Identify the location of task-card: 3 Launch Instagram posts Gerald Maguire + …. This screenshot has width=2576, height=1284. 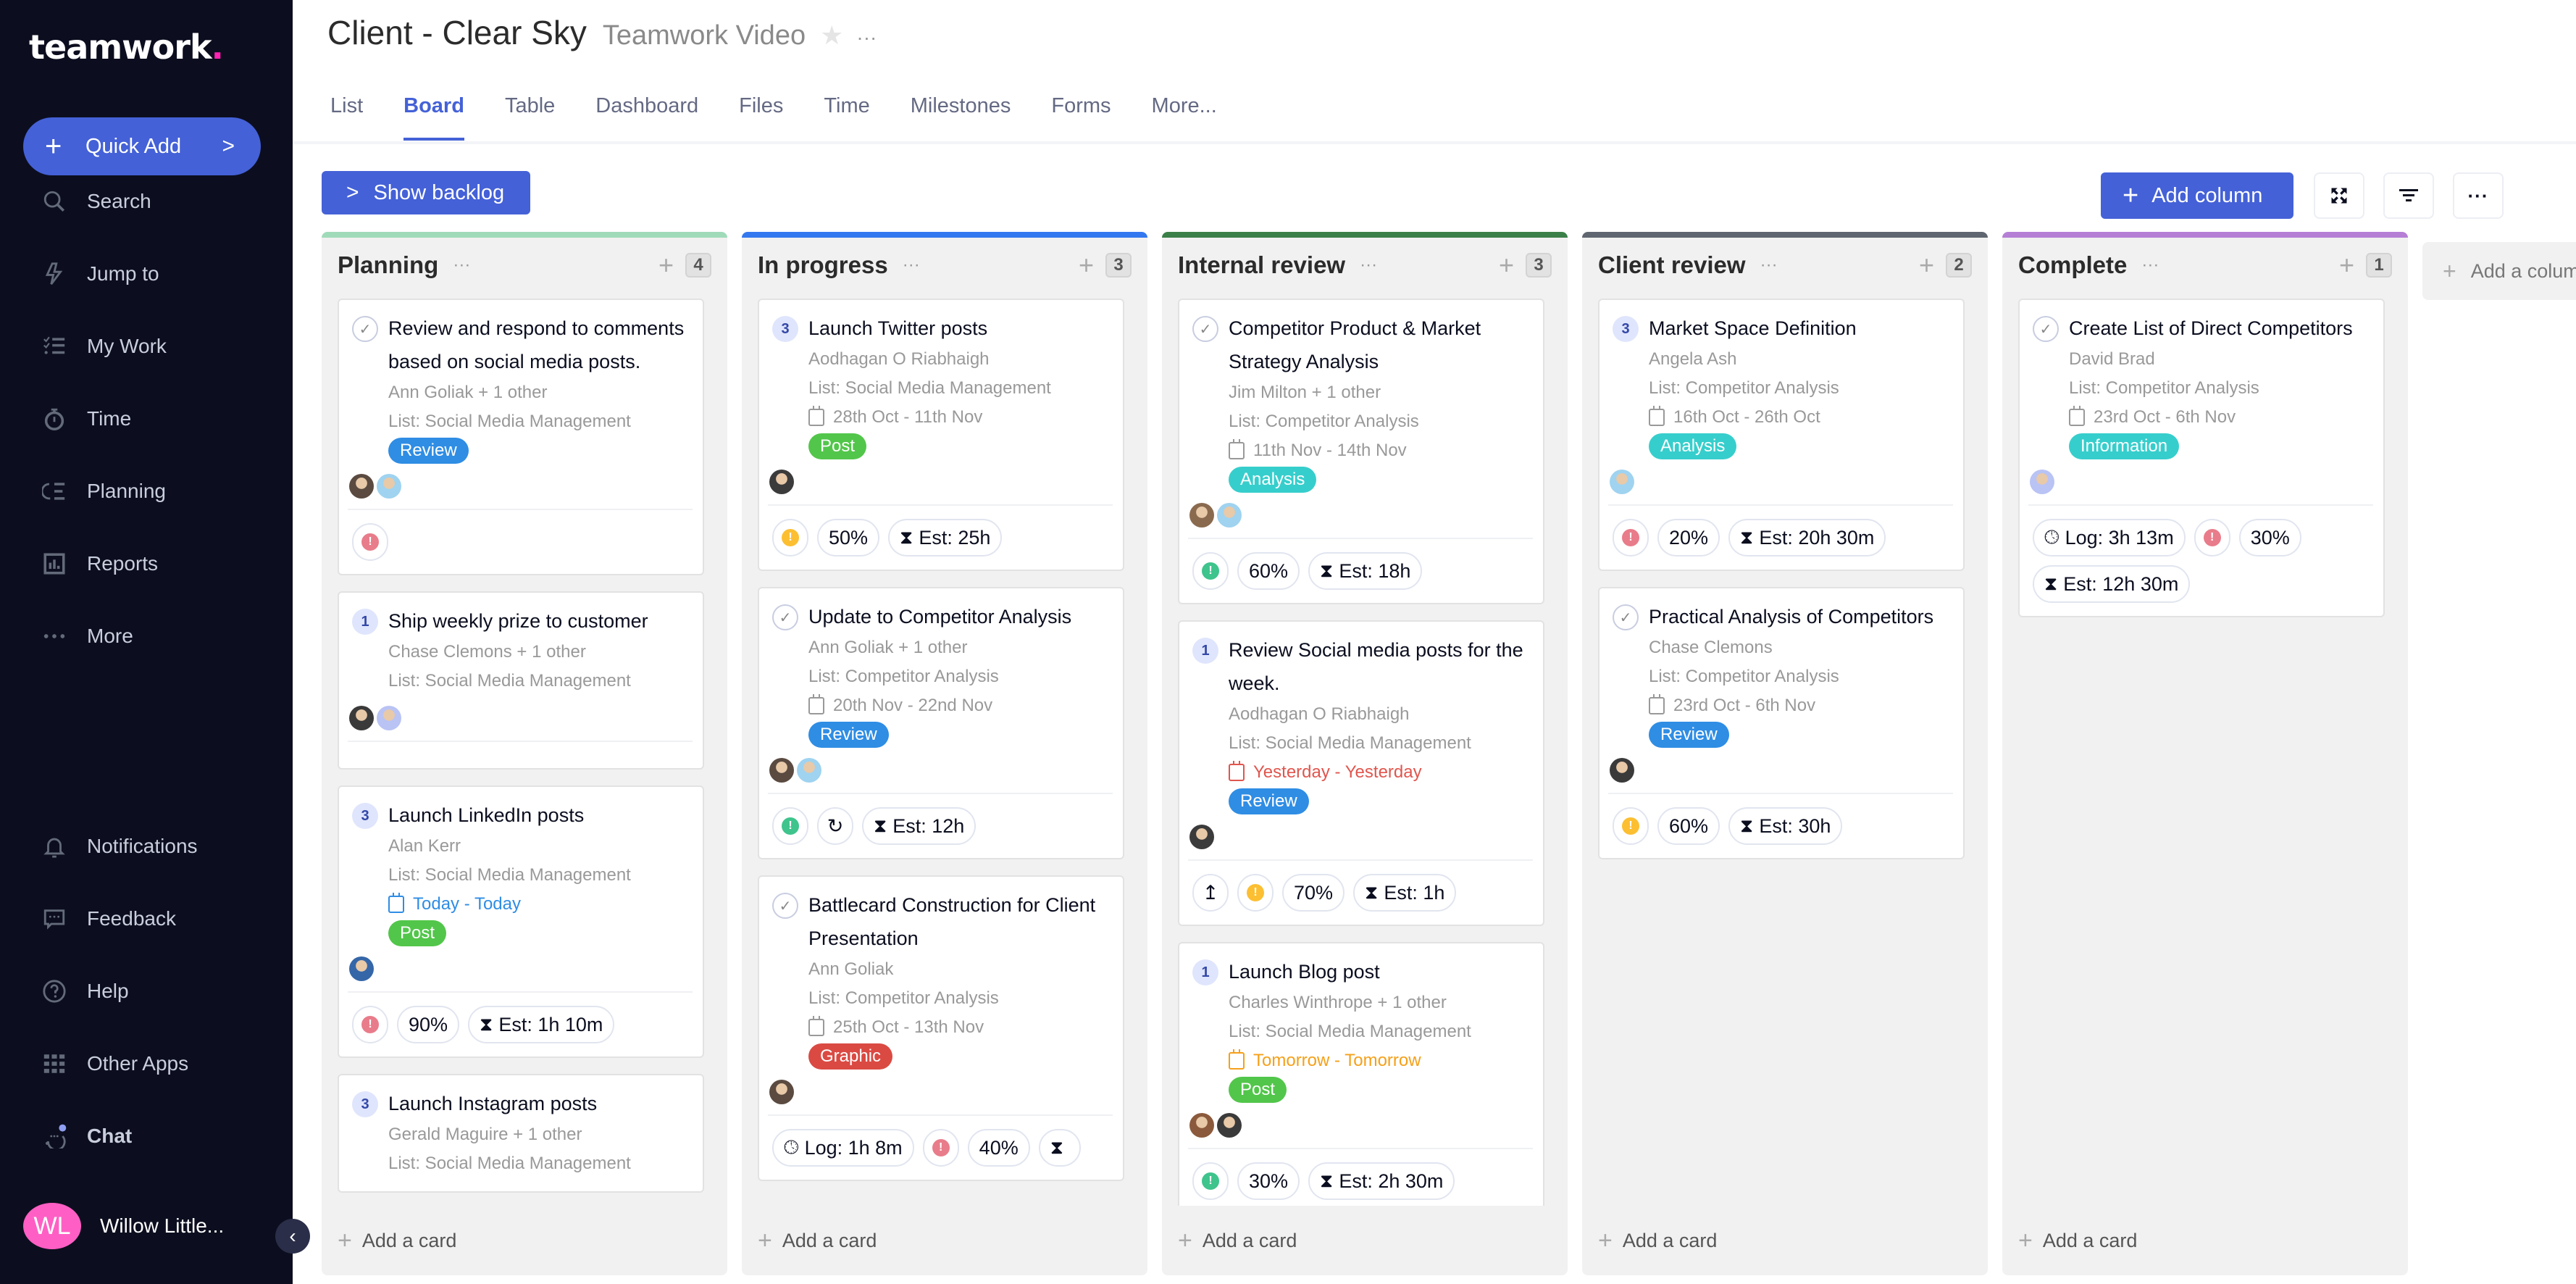
(521, 1133).